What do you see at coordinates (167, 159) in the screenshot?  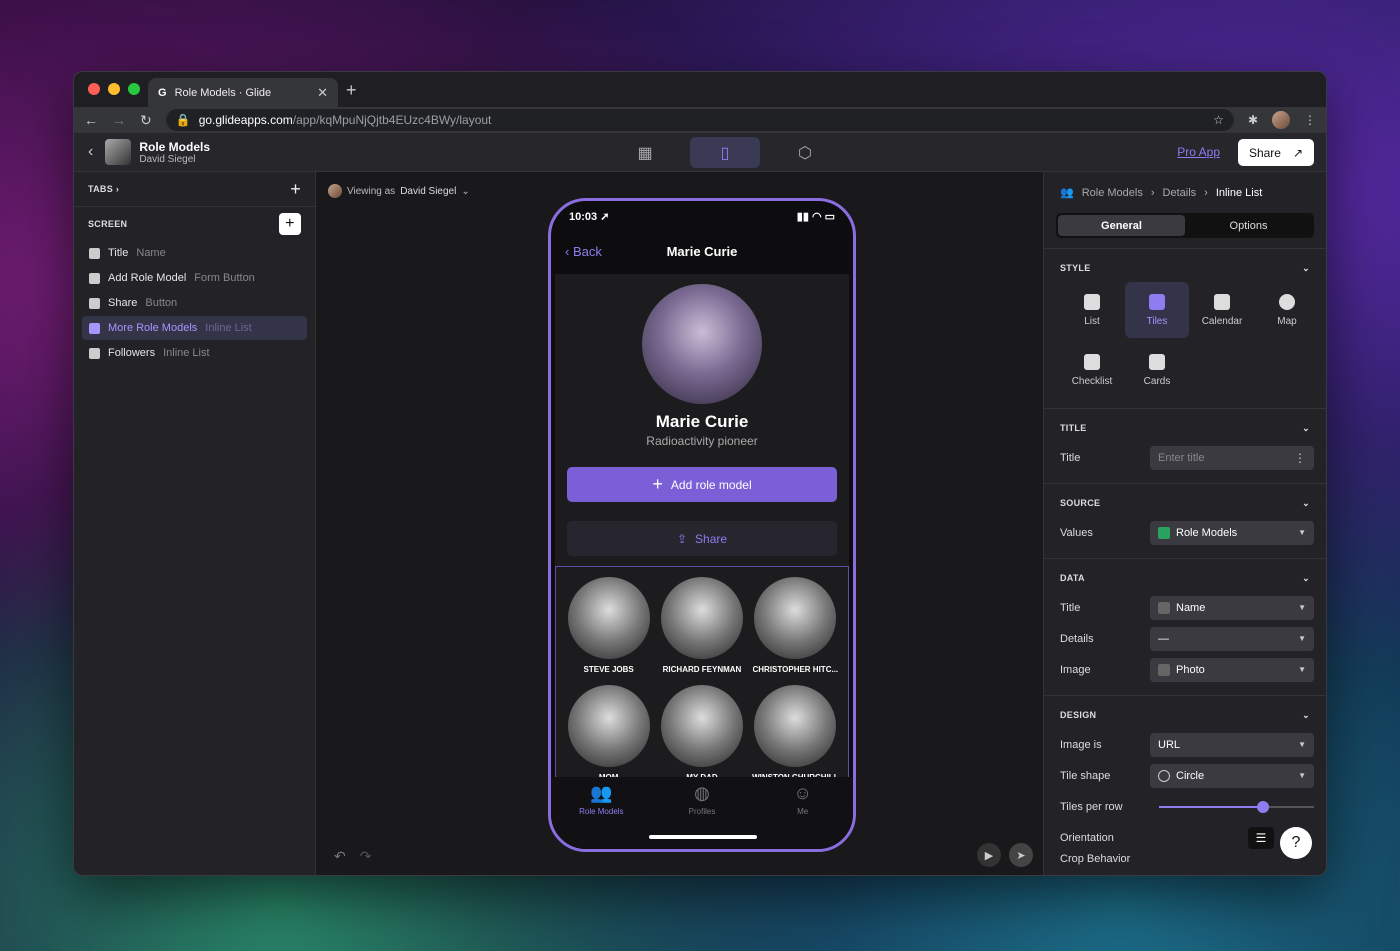 I see `app-owner: David Siegel` at bounding box center [167, 159].